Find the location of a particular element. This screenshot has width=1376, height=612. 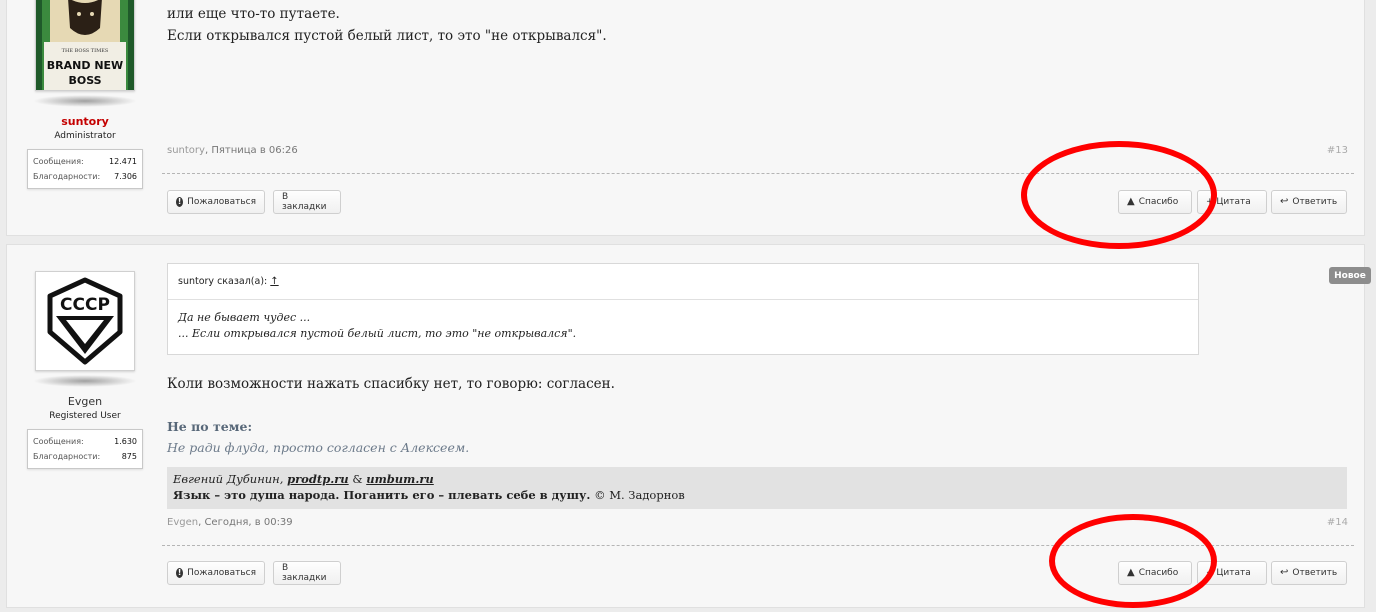

post-meta: Evgen, Сегодня, в 00:39 #14 is located at coordinates (757, 522).